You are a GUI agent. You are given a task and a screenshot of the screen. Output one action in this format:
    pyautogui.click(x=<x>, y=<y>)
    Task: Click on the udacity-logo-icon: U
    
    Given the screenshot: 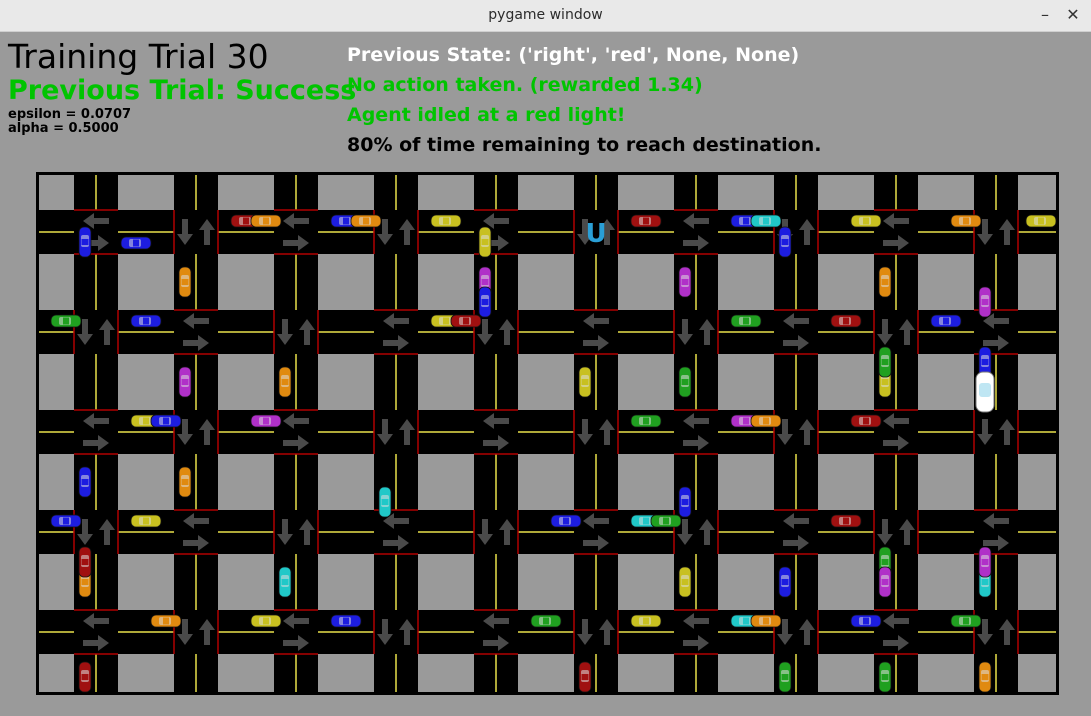 What is the action you would take?
    pyautogui.click(x=595, y=234)
    